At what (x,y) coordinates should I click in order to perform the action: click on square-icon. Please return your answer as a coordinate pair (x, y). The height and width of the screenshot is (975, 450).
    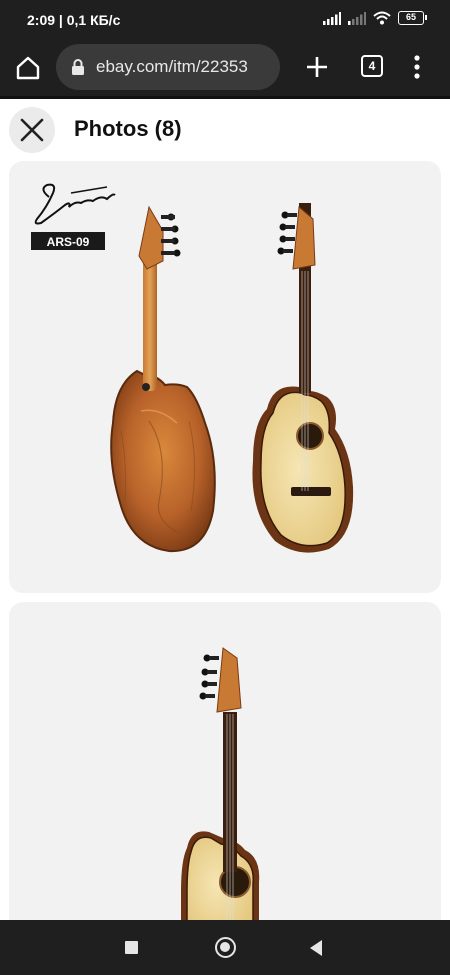
    Looking at the image, I should click on (131, 947).